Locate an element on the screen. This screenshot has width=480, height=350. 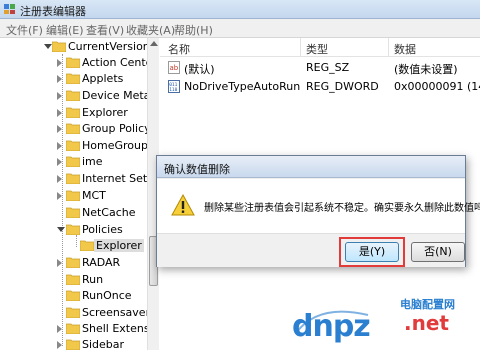
menu-edit: 编辑(E) is located at coordinates (65, 30).